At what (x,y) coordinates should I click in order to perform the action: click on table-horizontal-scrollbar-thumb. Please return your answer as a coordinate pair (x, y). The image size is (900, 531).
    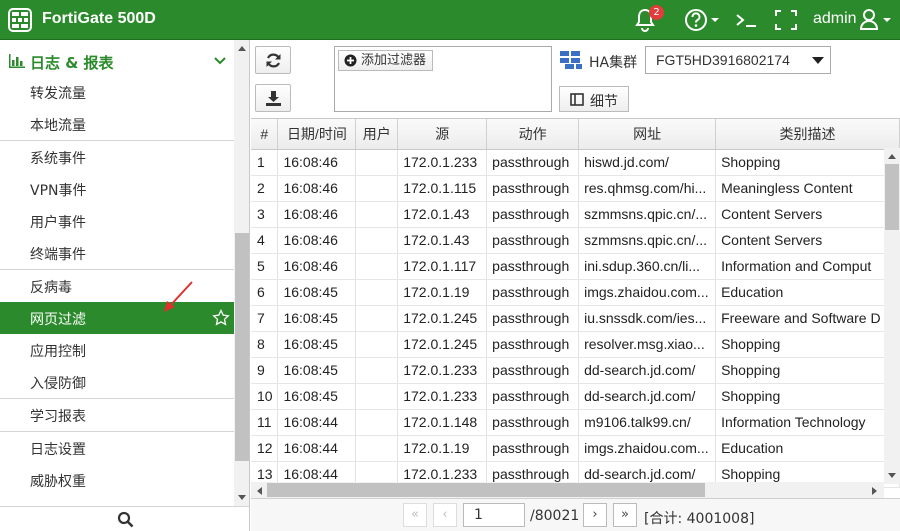
    Looking at the image, I should click on (486, 490).